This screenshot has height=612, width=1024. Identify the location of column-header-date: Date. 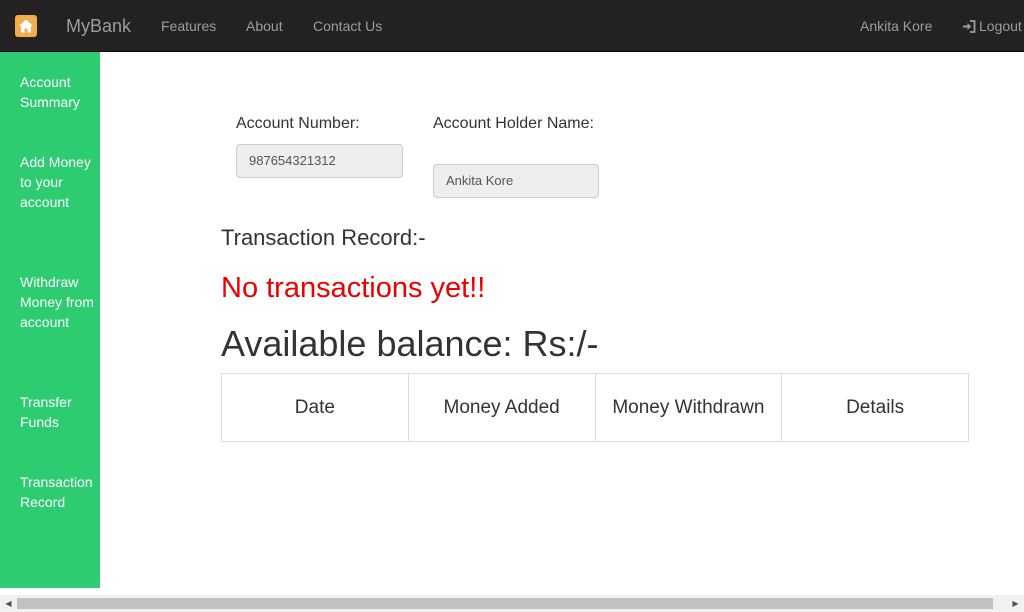
(315, 407).